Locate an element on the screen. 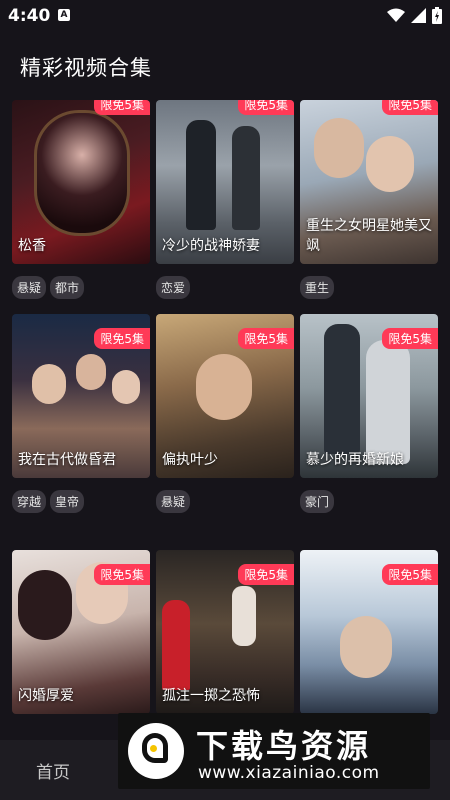 Image resolution: width=450 pixels, height=800 pixels. app-notification-icon: A is located at coordinates (64, 15).